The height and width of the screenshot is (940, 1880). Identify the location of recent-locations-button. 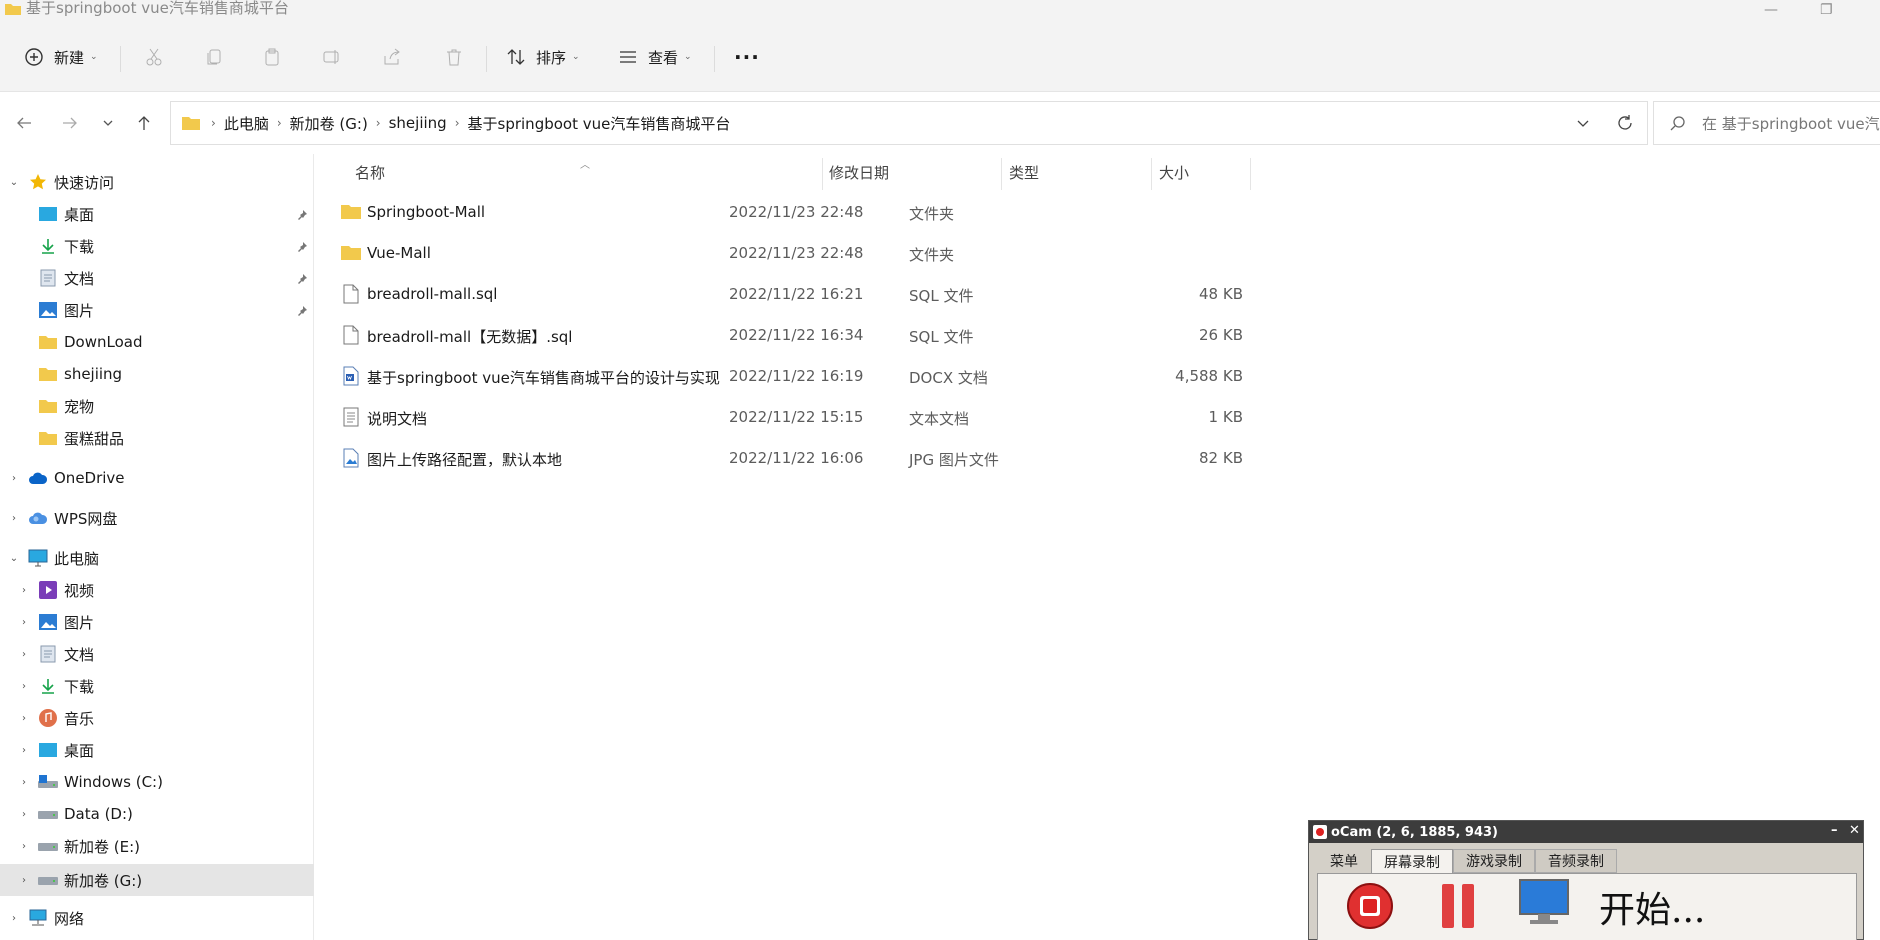
(108, 123).